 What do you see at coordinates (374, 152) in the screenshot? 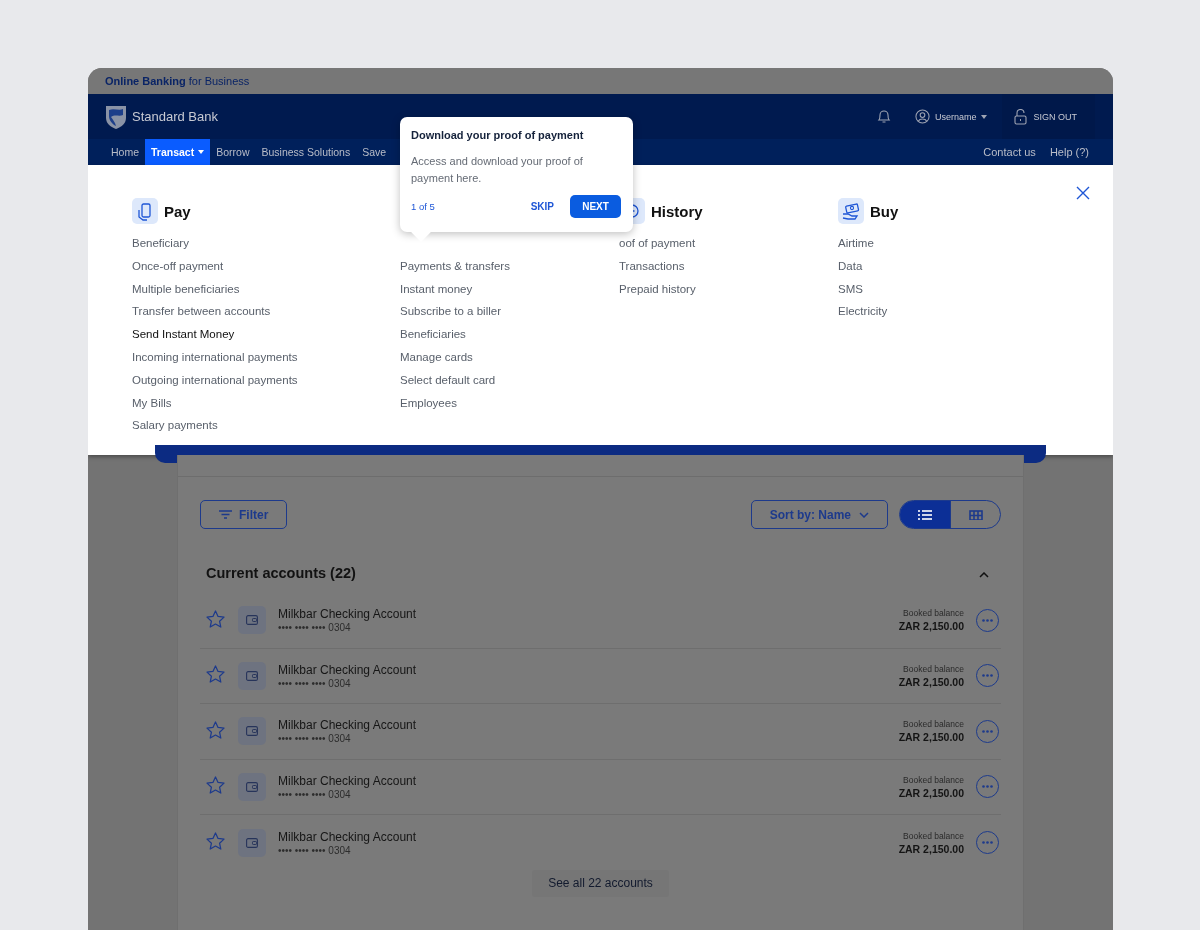
I see `nav-tab: Save` at bounding box center [374, 152].